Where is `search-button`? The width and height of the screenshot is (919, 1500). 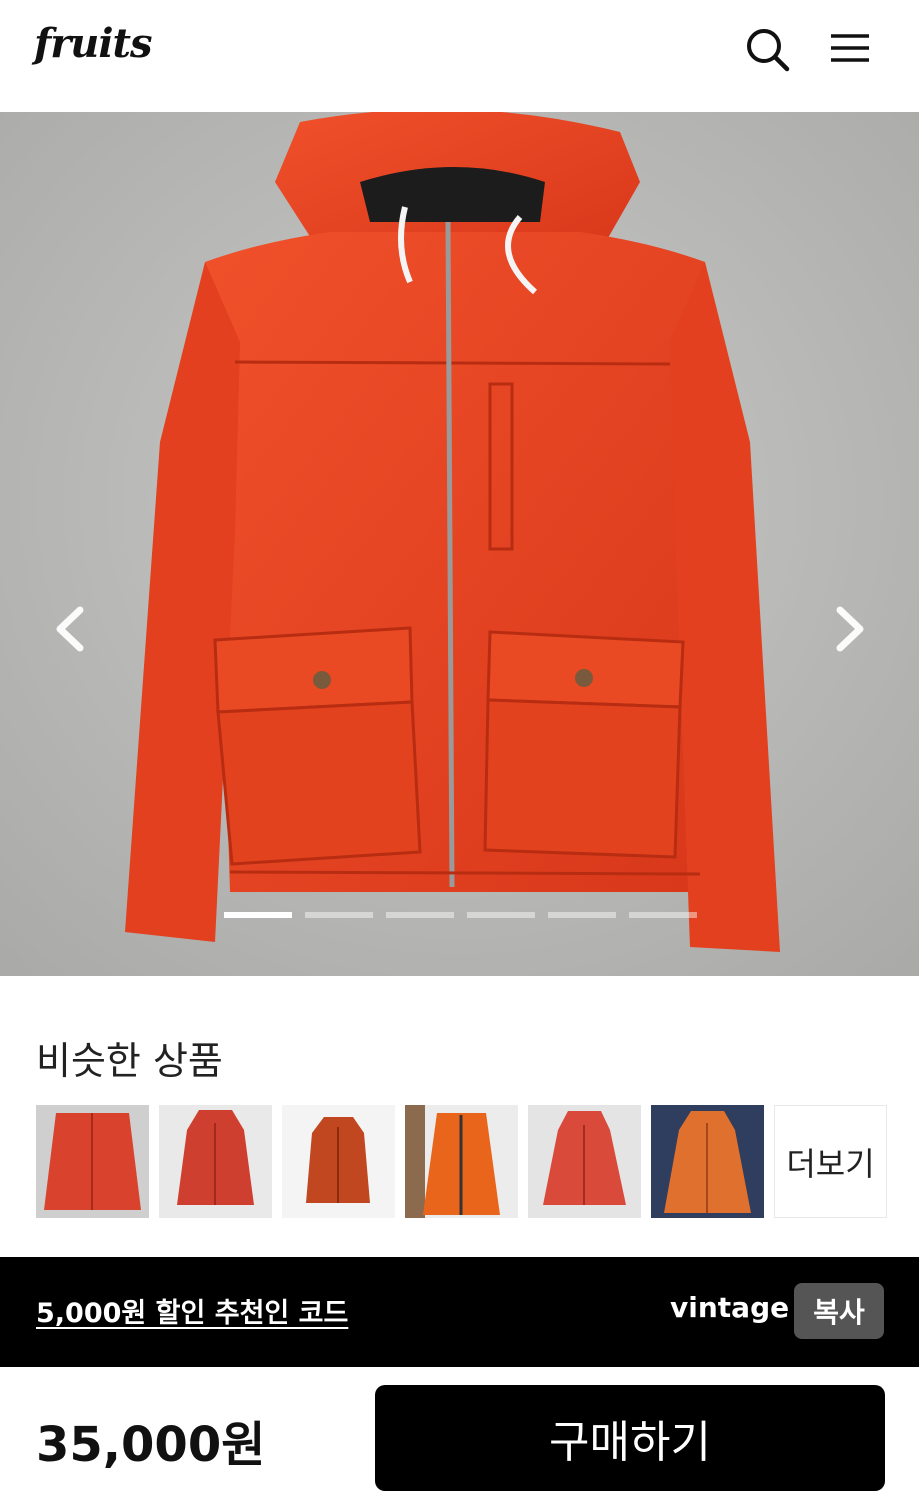
search-button is located at coordinates (767, 49).